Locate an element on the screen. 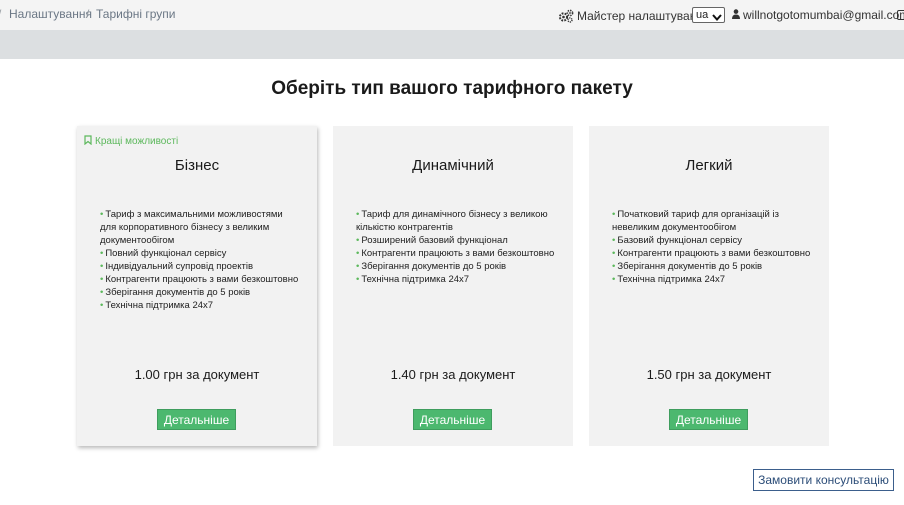  breadcrumb-settings-link: Налаштування is located at coordinates (50, 14).